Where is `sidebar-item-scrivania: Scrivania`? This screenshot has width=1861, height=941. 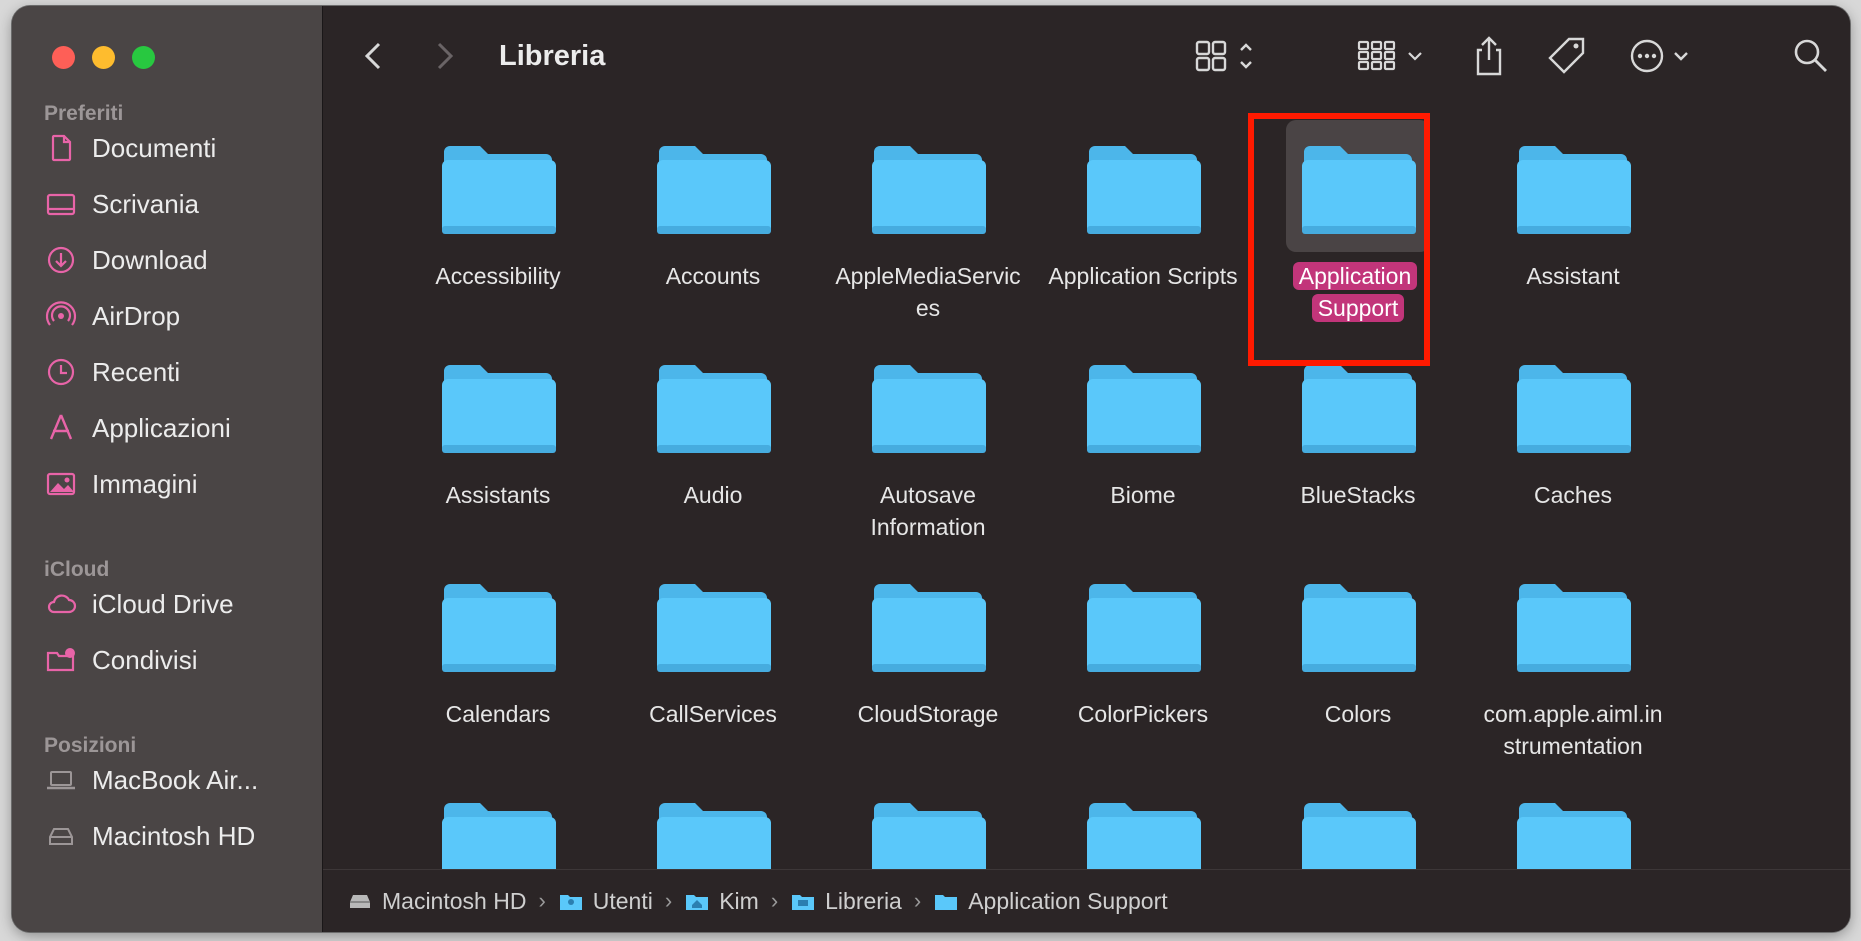 sidebar-item-scrivania: Scrivania is located at coordinates (174, 204).